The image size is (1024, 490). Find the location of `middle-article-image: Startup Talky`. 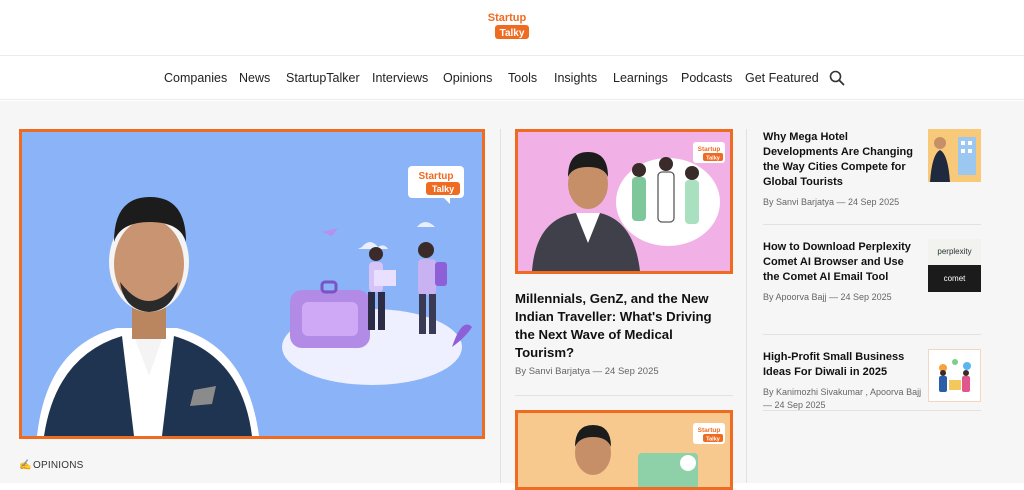

middle-article-image: Startup Talky is located at coordinates (624, 201).